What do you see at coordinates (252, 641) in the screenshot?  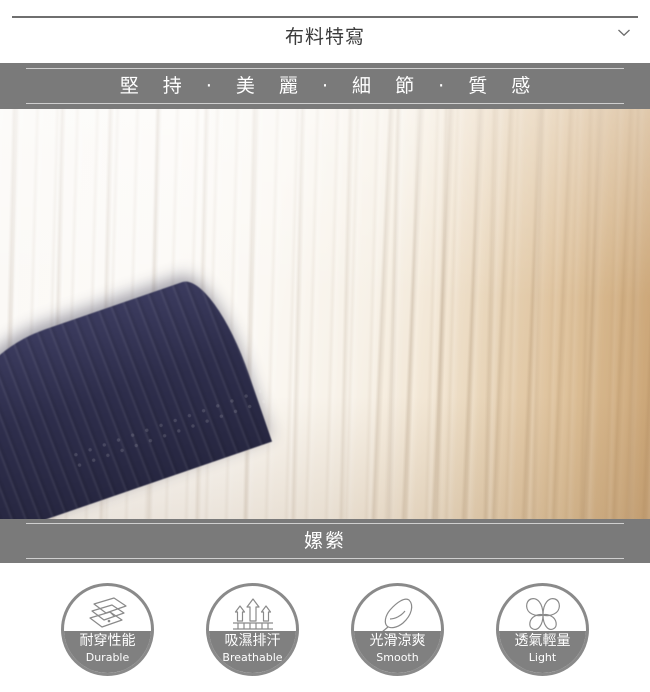 I see `feature-label-zh: 吸濕排汗` at bounding box center [252, 641].